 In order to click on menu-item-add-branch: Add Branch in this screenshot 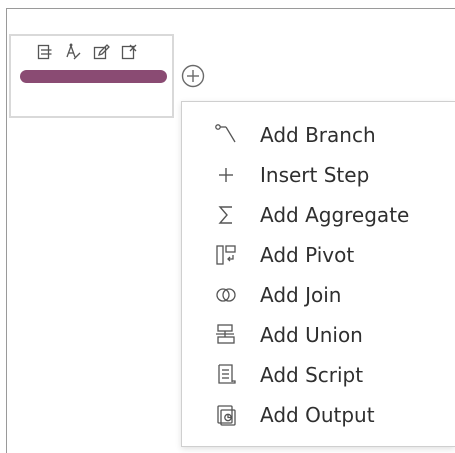, I will do `click(318, 135)`.